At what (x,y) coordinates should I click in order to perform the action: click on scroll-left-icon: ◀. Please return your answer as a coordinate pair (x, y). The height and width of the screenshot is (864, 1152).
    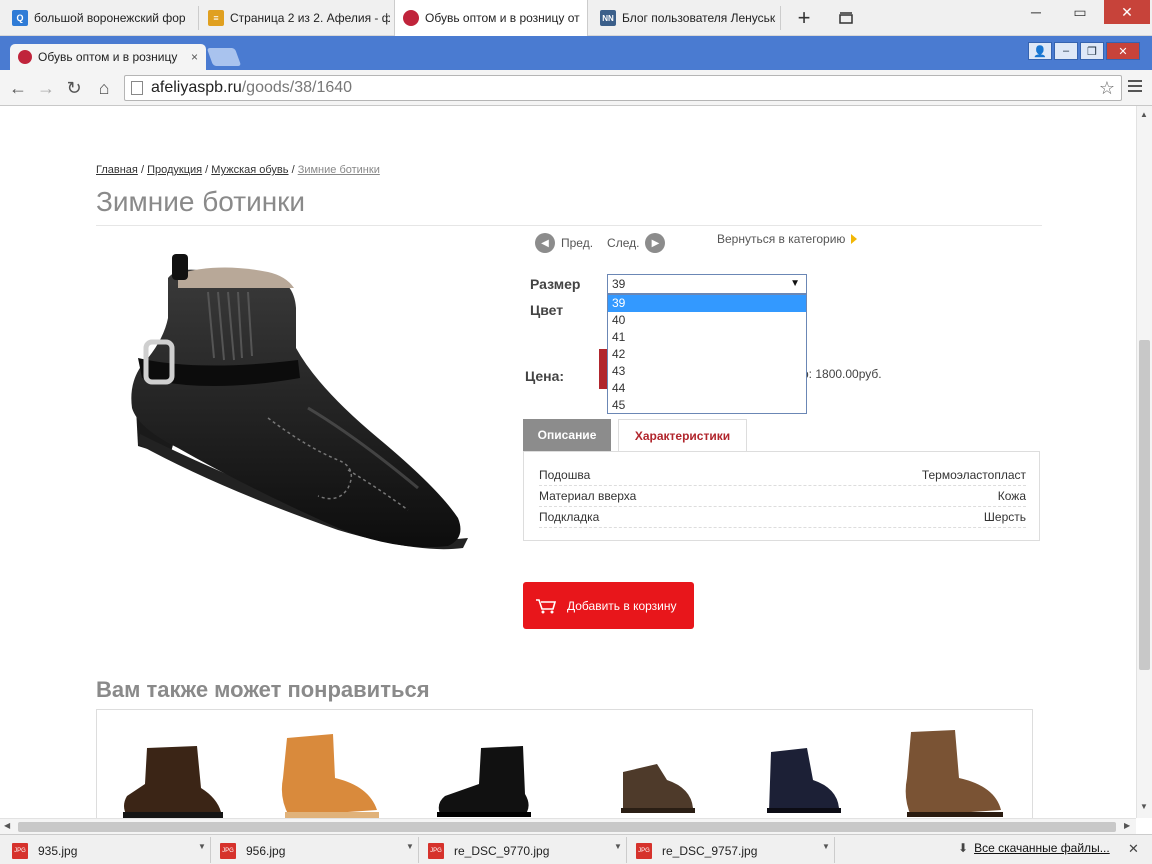
    Looking at the image, I should click on (7, 825).